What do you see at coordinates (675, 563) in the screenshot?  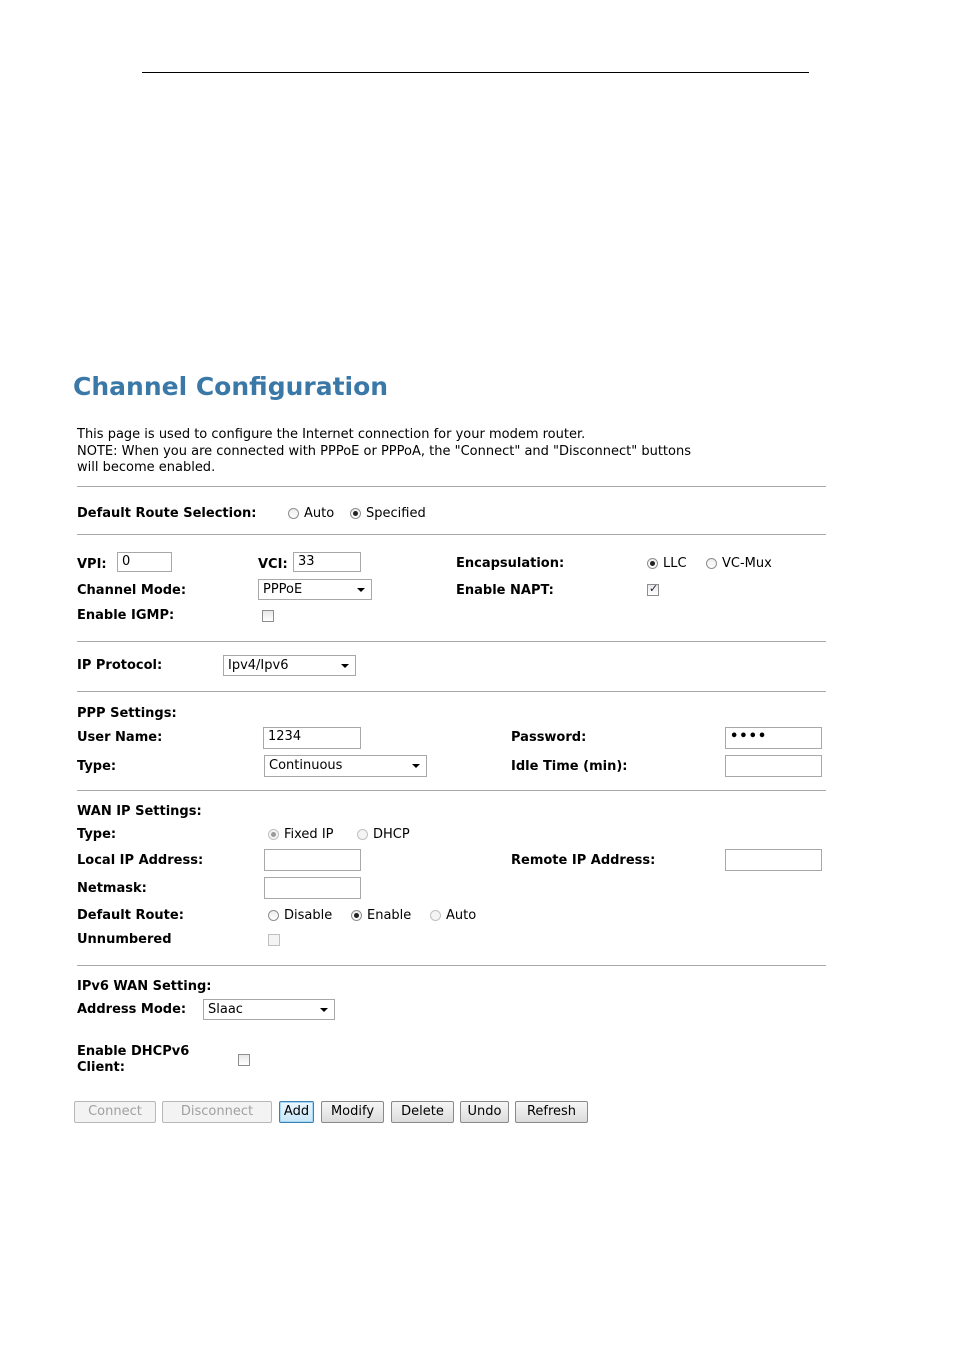 I see `encapsulation-llc-label: LLC` at bounding box center [675, 563].